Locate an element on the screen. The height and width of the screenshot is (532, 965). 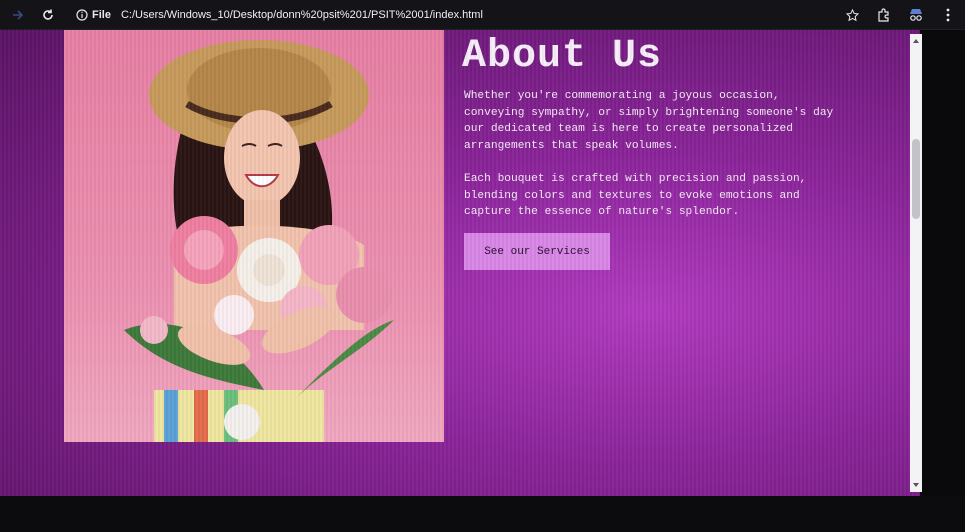
scrollbar-thumb is located at coordinates (916, 179).